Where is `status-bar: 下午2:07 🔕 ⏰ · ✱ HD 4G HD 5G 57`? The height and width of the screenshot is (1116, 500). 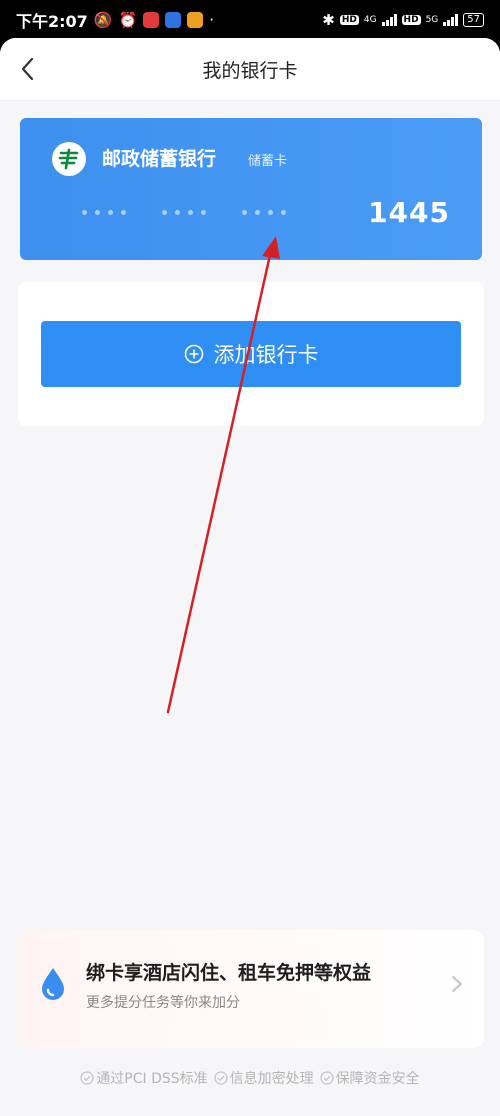 status-bar: 下午2:07 🔕 ⏰ · ✱ HD 4G HD 5G 57 is located at coordinates (250, 20).